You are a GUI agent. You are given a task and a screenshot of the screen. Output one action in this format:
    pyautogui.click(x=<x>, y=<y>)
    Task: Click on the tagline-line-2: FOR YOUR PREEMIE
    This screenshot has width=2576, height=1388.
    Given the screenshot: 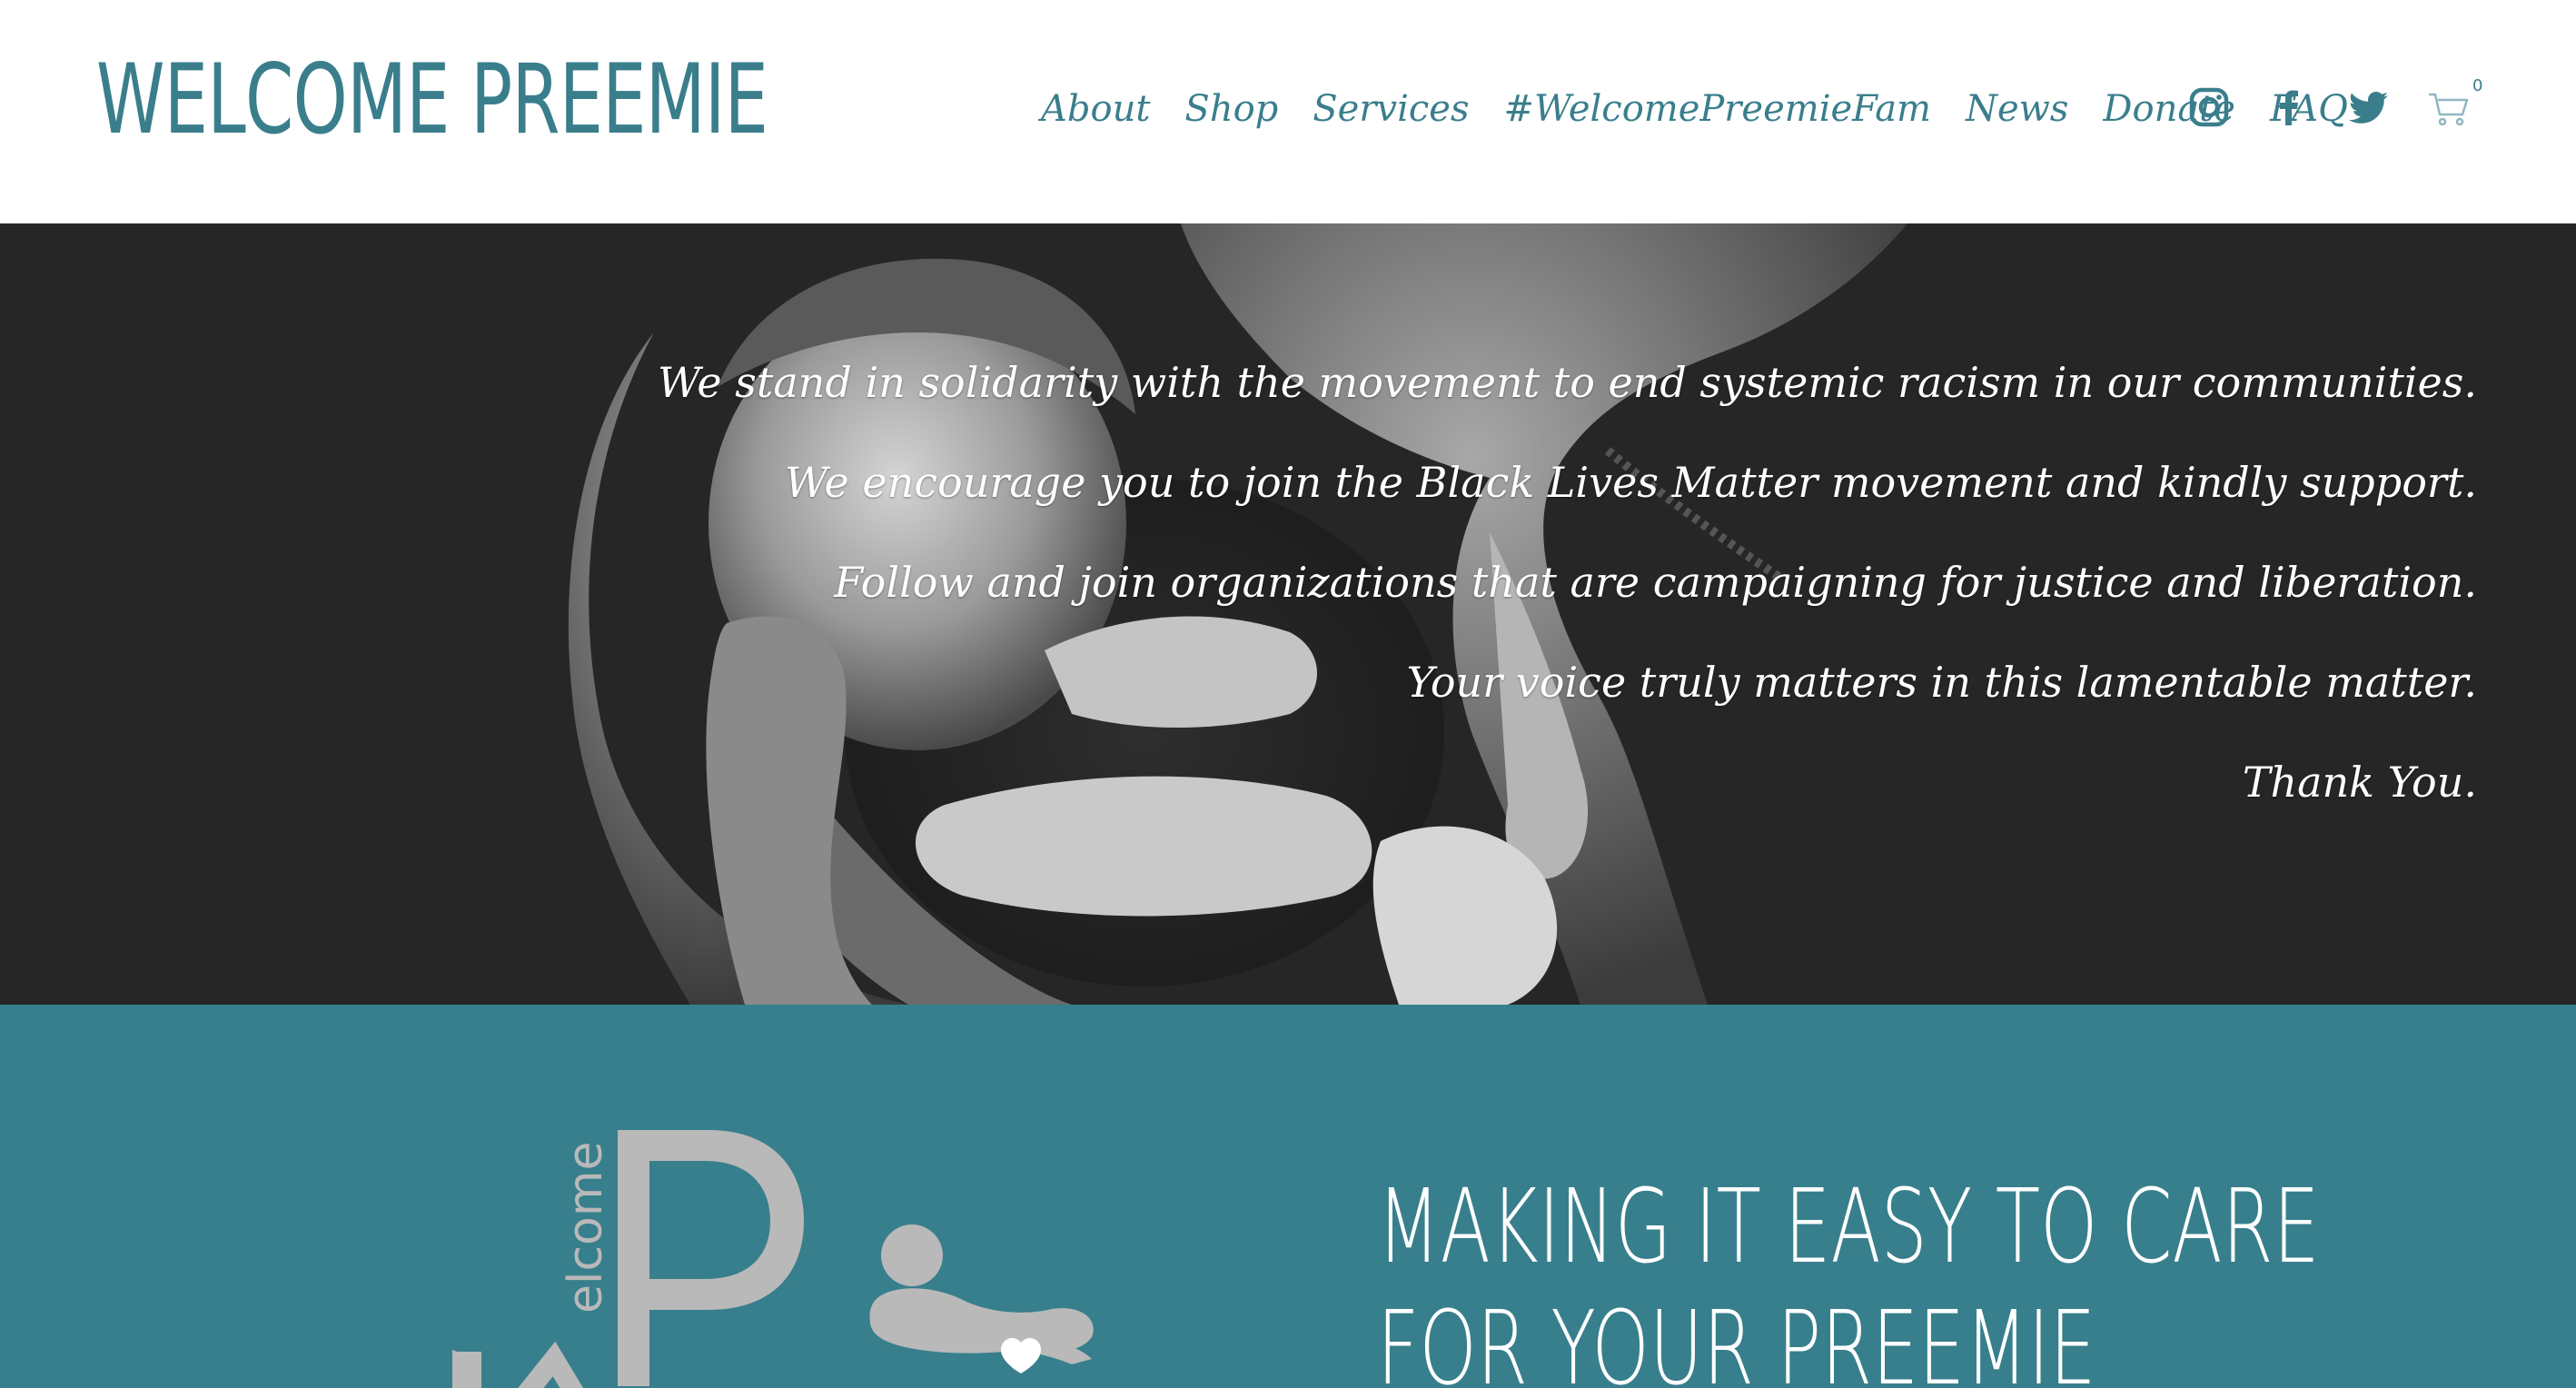 What is the action you would take?
    pyautogui.click(x=1736, y=1339)
    